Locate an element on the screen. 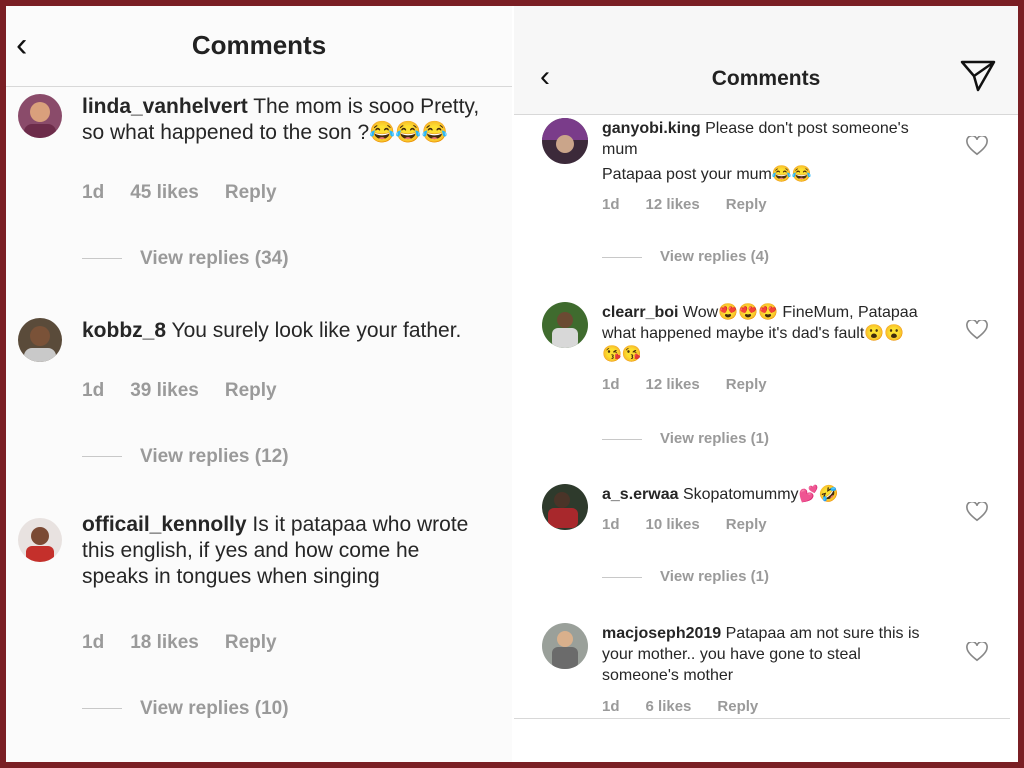 Image resolution: width=1024 pixels, height=768 pixels. comment-body: Skopatomummy💕🤣 is located at coordinates (758, 494).